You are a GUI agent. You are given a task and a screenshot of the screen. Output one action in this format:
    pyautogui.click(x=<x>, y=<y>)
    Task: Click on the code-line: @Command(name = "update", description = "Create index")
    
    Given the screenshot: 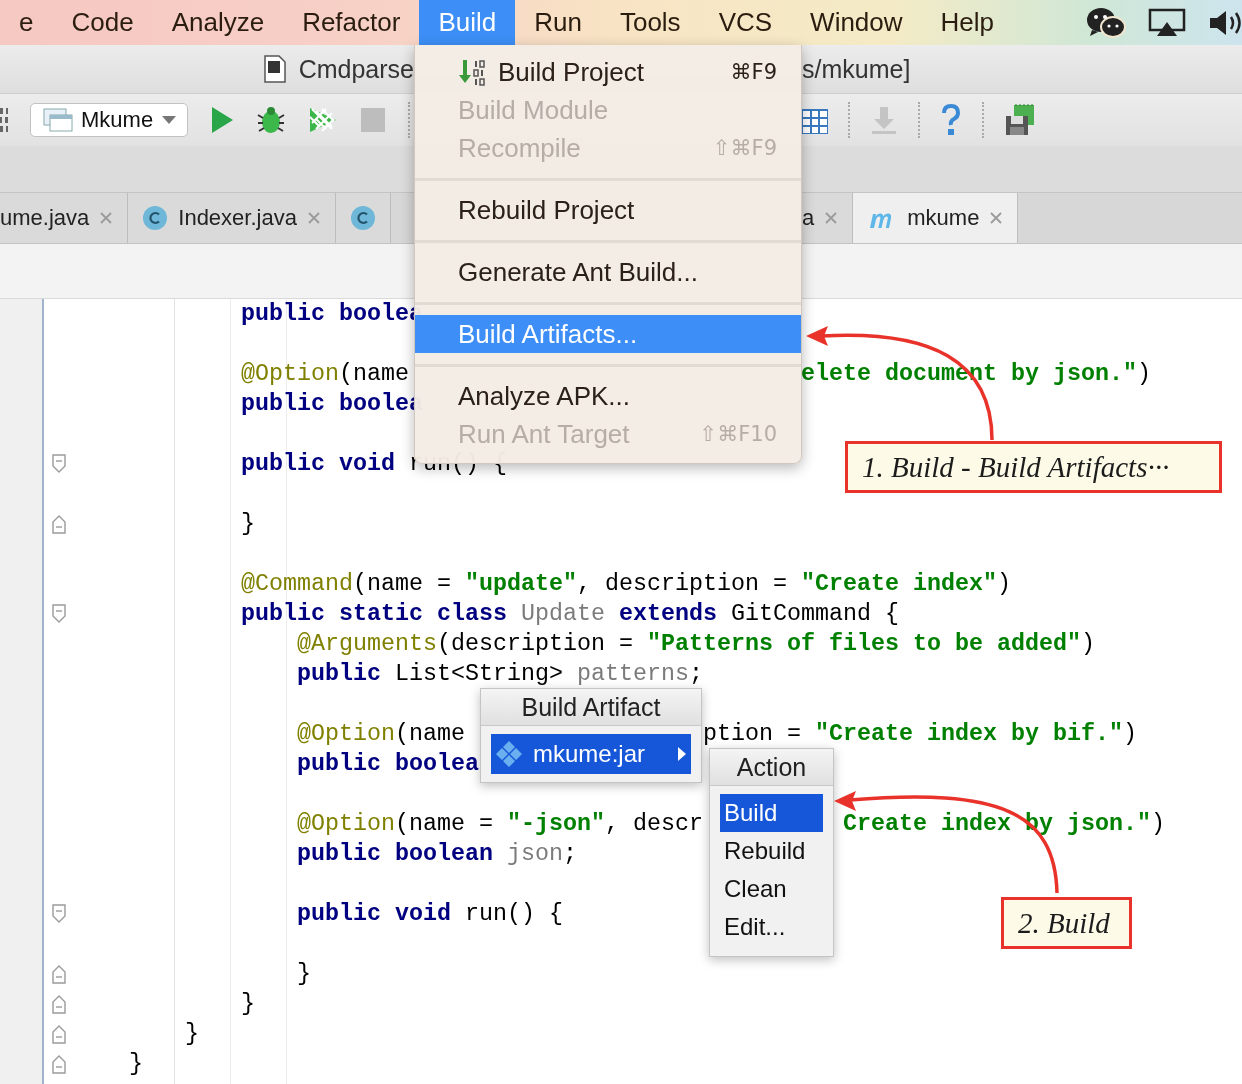 What is the action you would take?
    pyautogui.click(x=625, y=584)
    